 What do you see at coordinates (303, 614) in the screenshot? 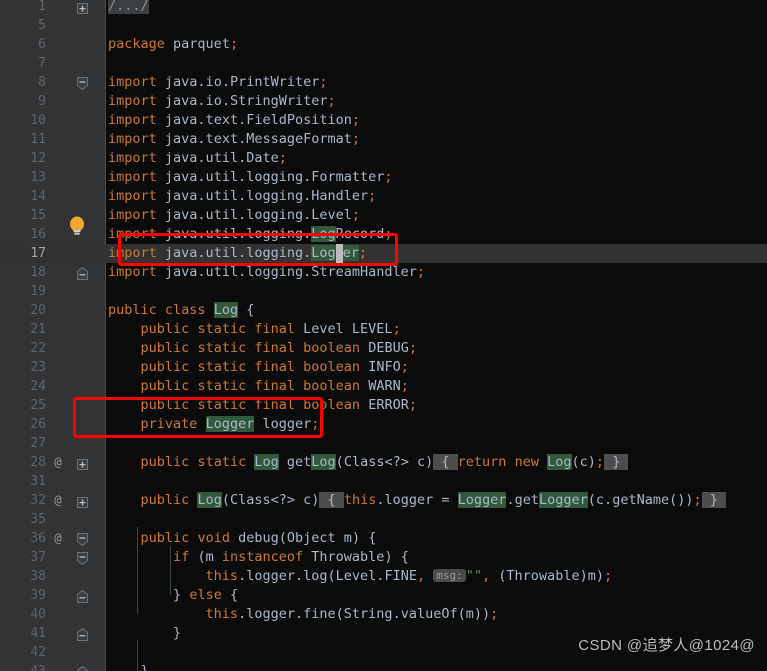
I see `code-text: this.logger.fine(String.valueOf(m));` at bounding box center [303, 614].